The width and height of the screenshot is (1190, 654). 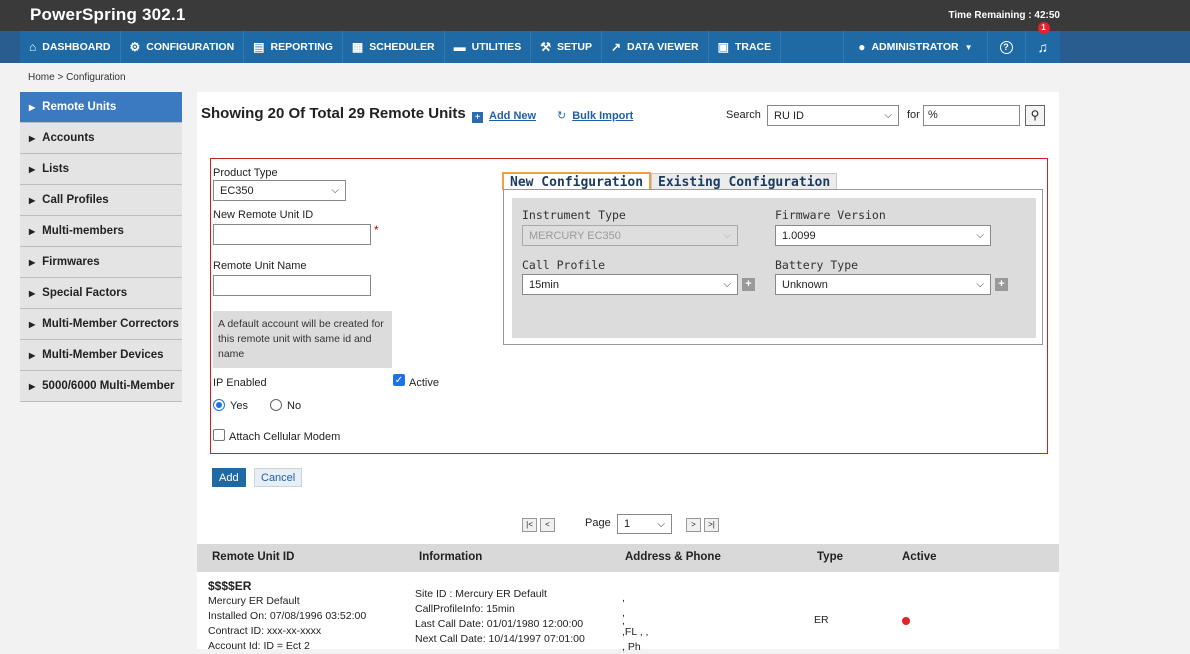 What do you see at coordinates (260, 266) in the screenshot?
I see `name-label: Remote Unit Name` at bounding box center [260, 266].